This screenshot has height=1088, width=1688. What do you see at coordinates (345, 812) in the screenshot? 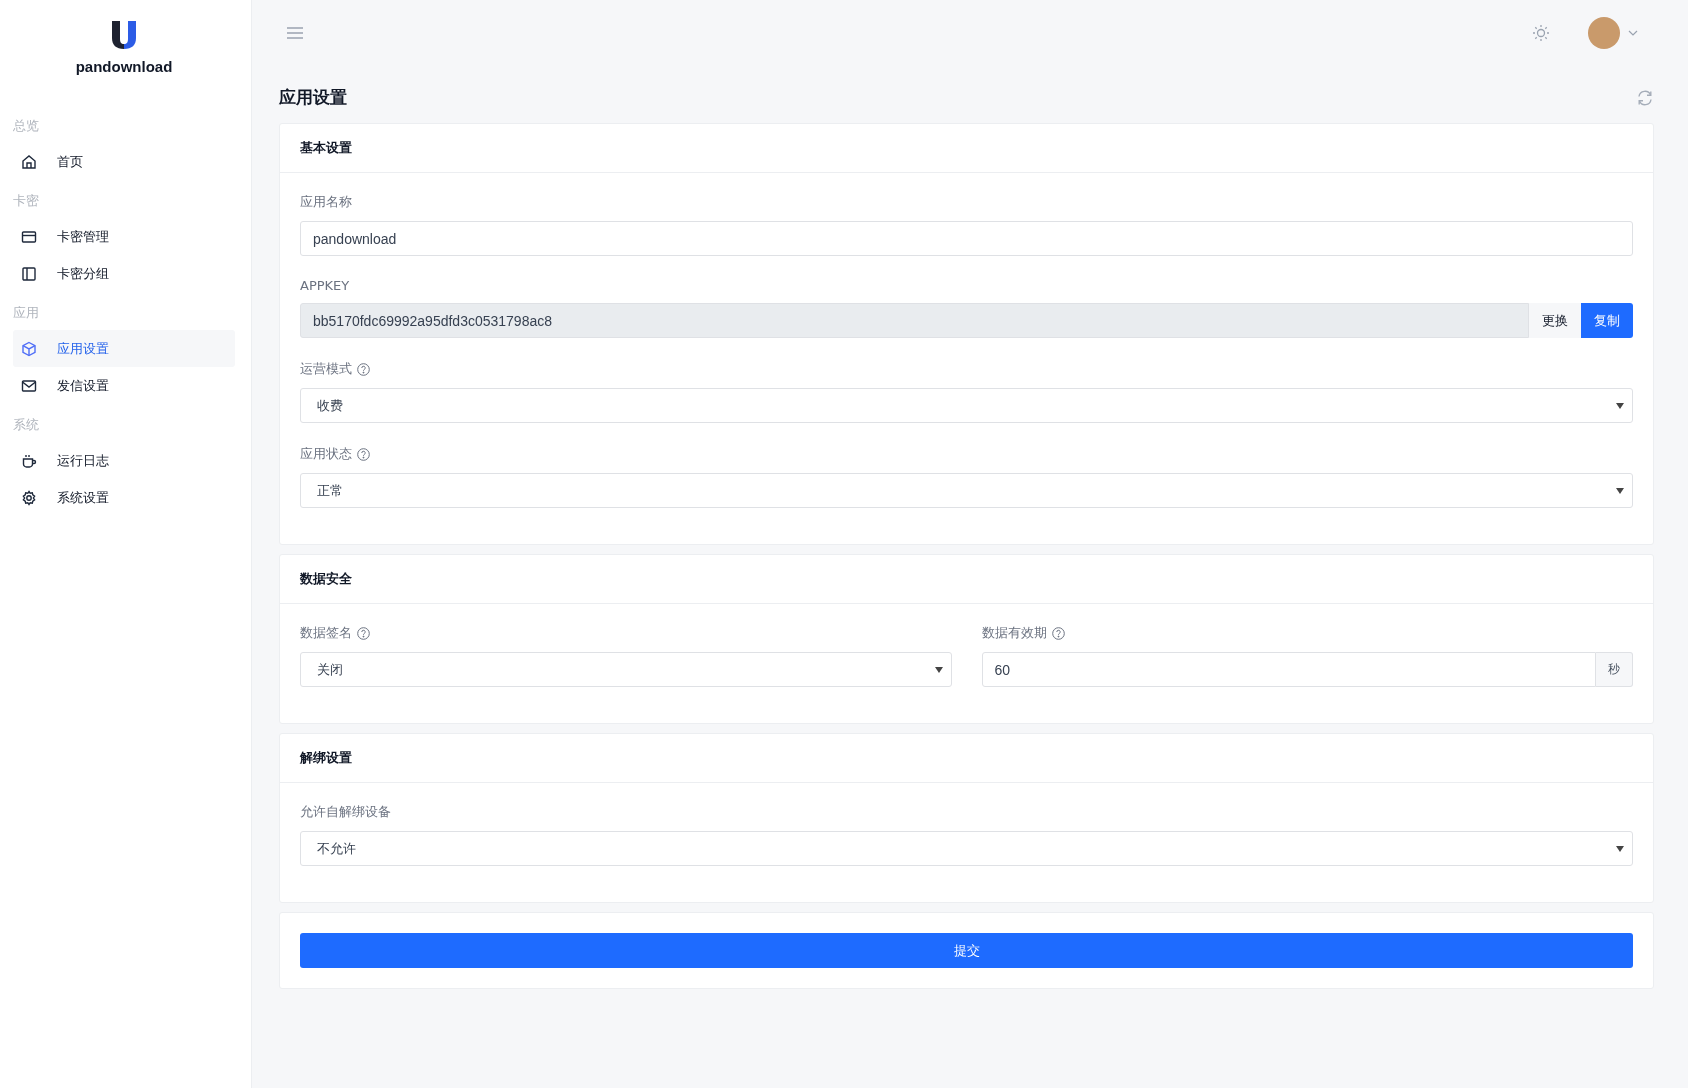
I see `field-label: 允许自解绑设备` at bounding box center [345, 812].